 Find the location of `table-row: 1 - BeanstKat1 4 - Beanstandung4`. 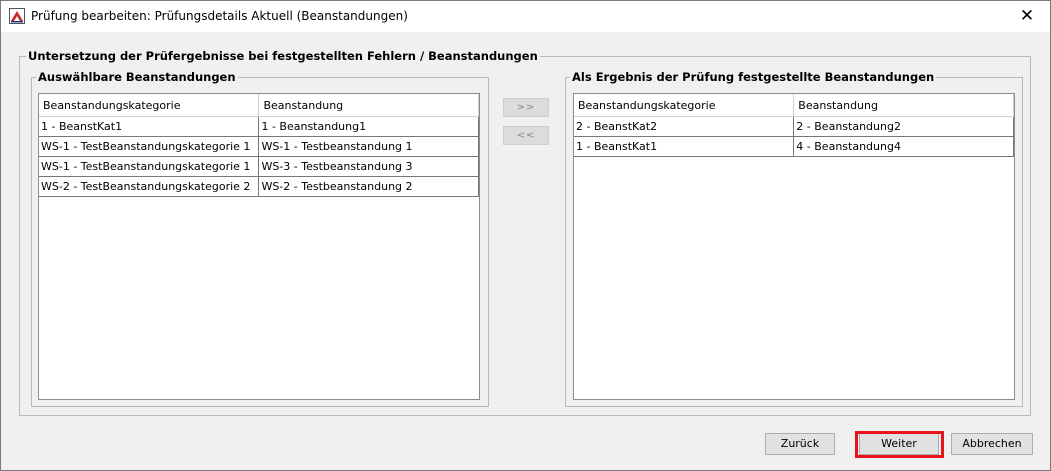

table-row: 1 - BeanstKat1 4 - Beanstandung4 is located at coordinates (794, 146).